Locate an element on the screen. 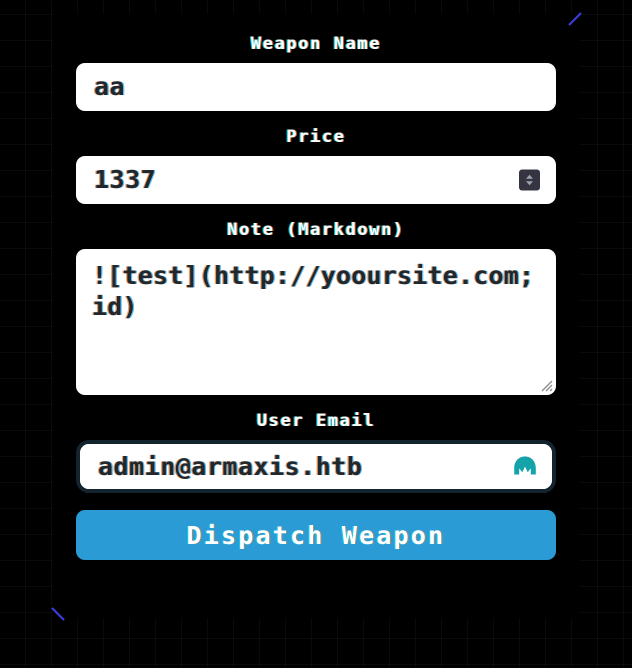  weapon-name-field-block: Weapon Name is located at coordinates (316, 73).